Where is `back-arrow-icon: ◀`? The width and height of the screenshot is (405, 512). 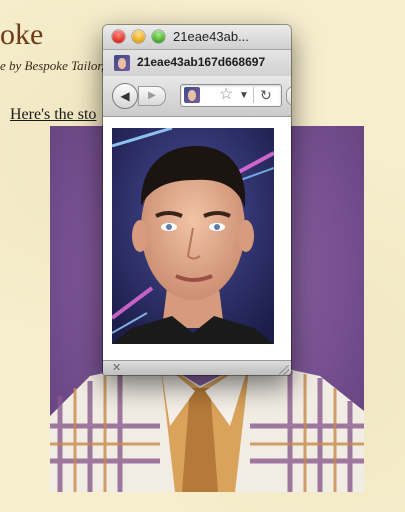
back-arrow-icon: ◀ is located at coordinates (125, 96).